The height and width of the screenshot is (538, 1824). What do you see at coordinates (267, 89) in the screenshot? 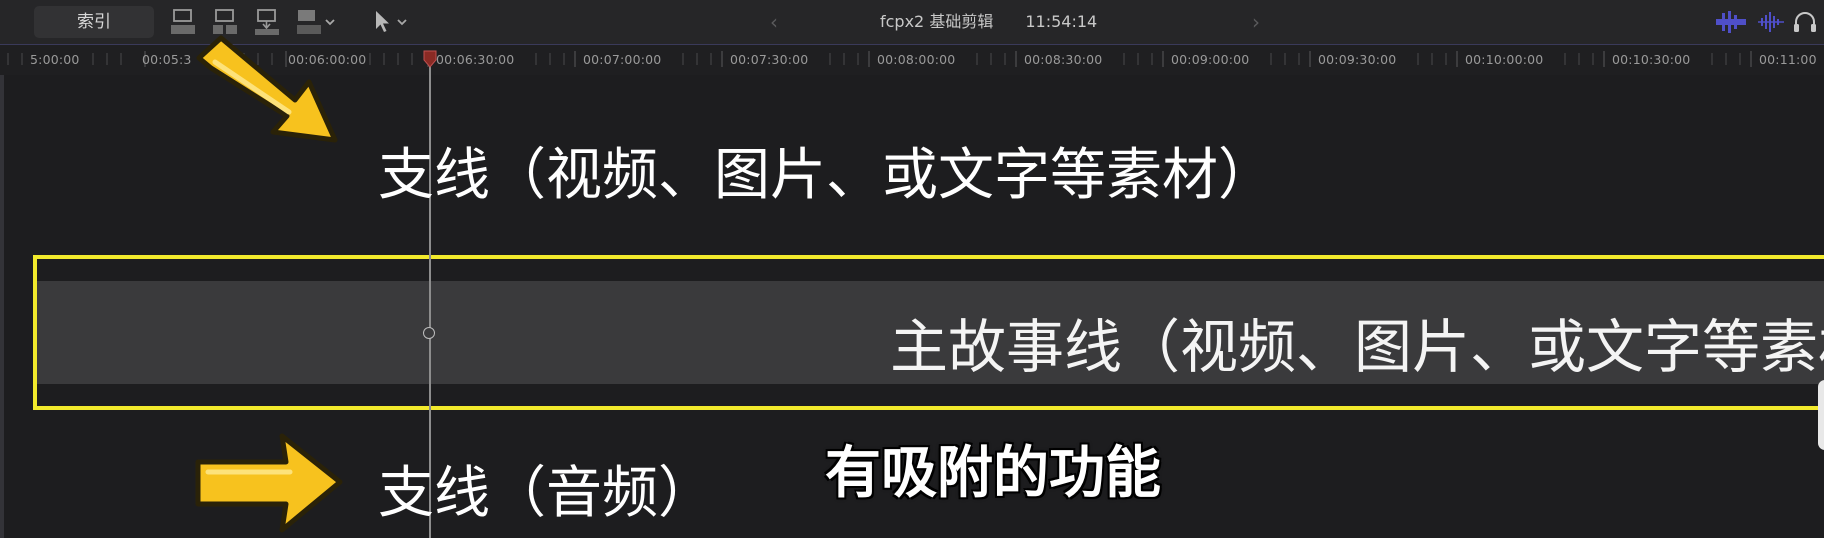
I see `arrow-down-right-icon` at bounding box center [267, 89].